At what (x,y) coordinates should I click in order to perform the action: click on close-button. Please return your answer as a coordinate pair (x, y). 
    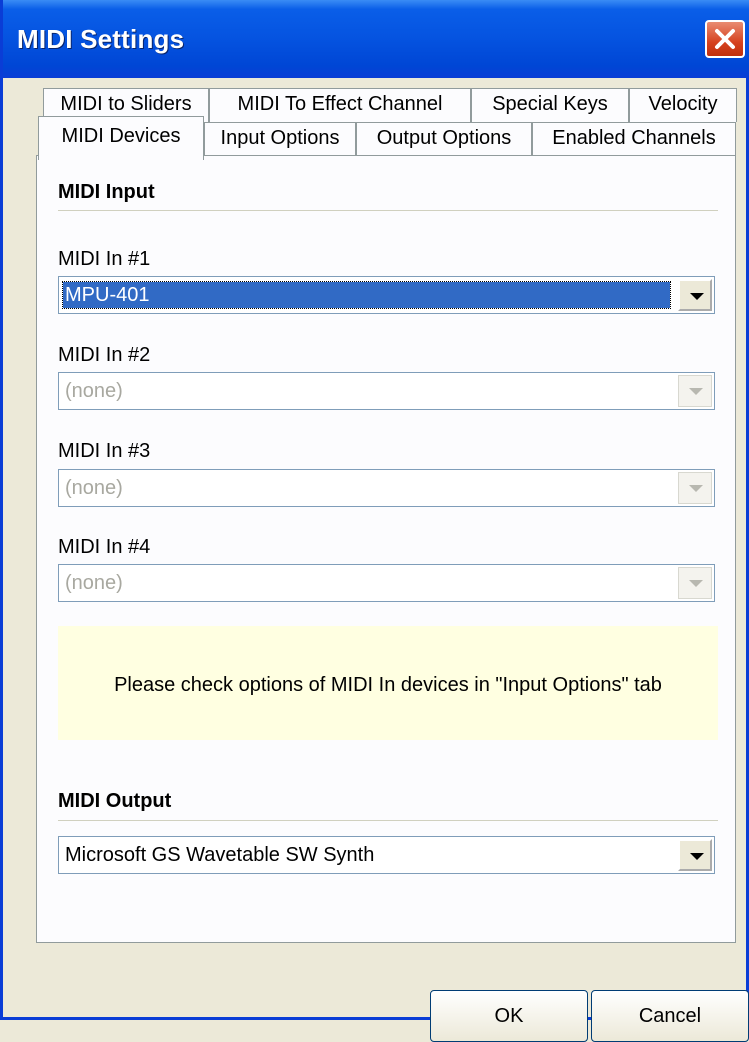
    Looking at the image, I should click on (725, 39).